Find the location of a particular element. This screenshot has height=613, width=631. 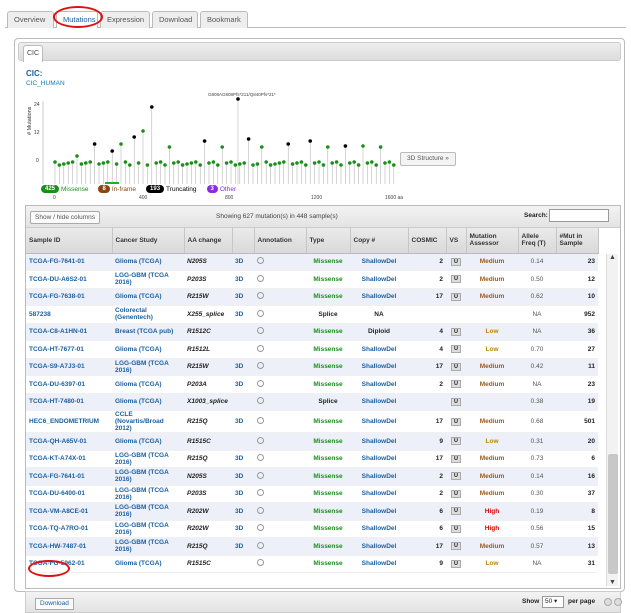

sample-id-link: HEC6_ENDOMETRIUM is located at coordinates (64, 421).